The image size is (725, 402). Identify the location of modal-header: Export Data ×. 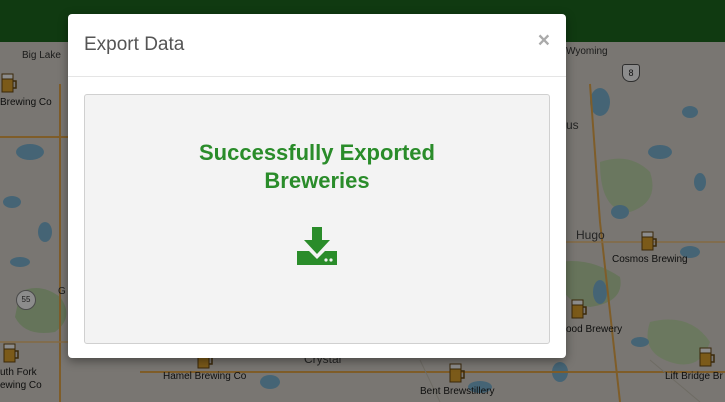
(317, 45).